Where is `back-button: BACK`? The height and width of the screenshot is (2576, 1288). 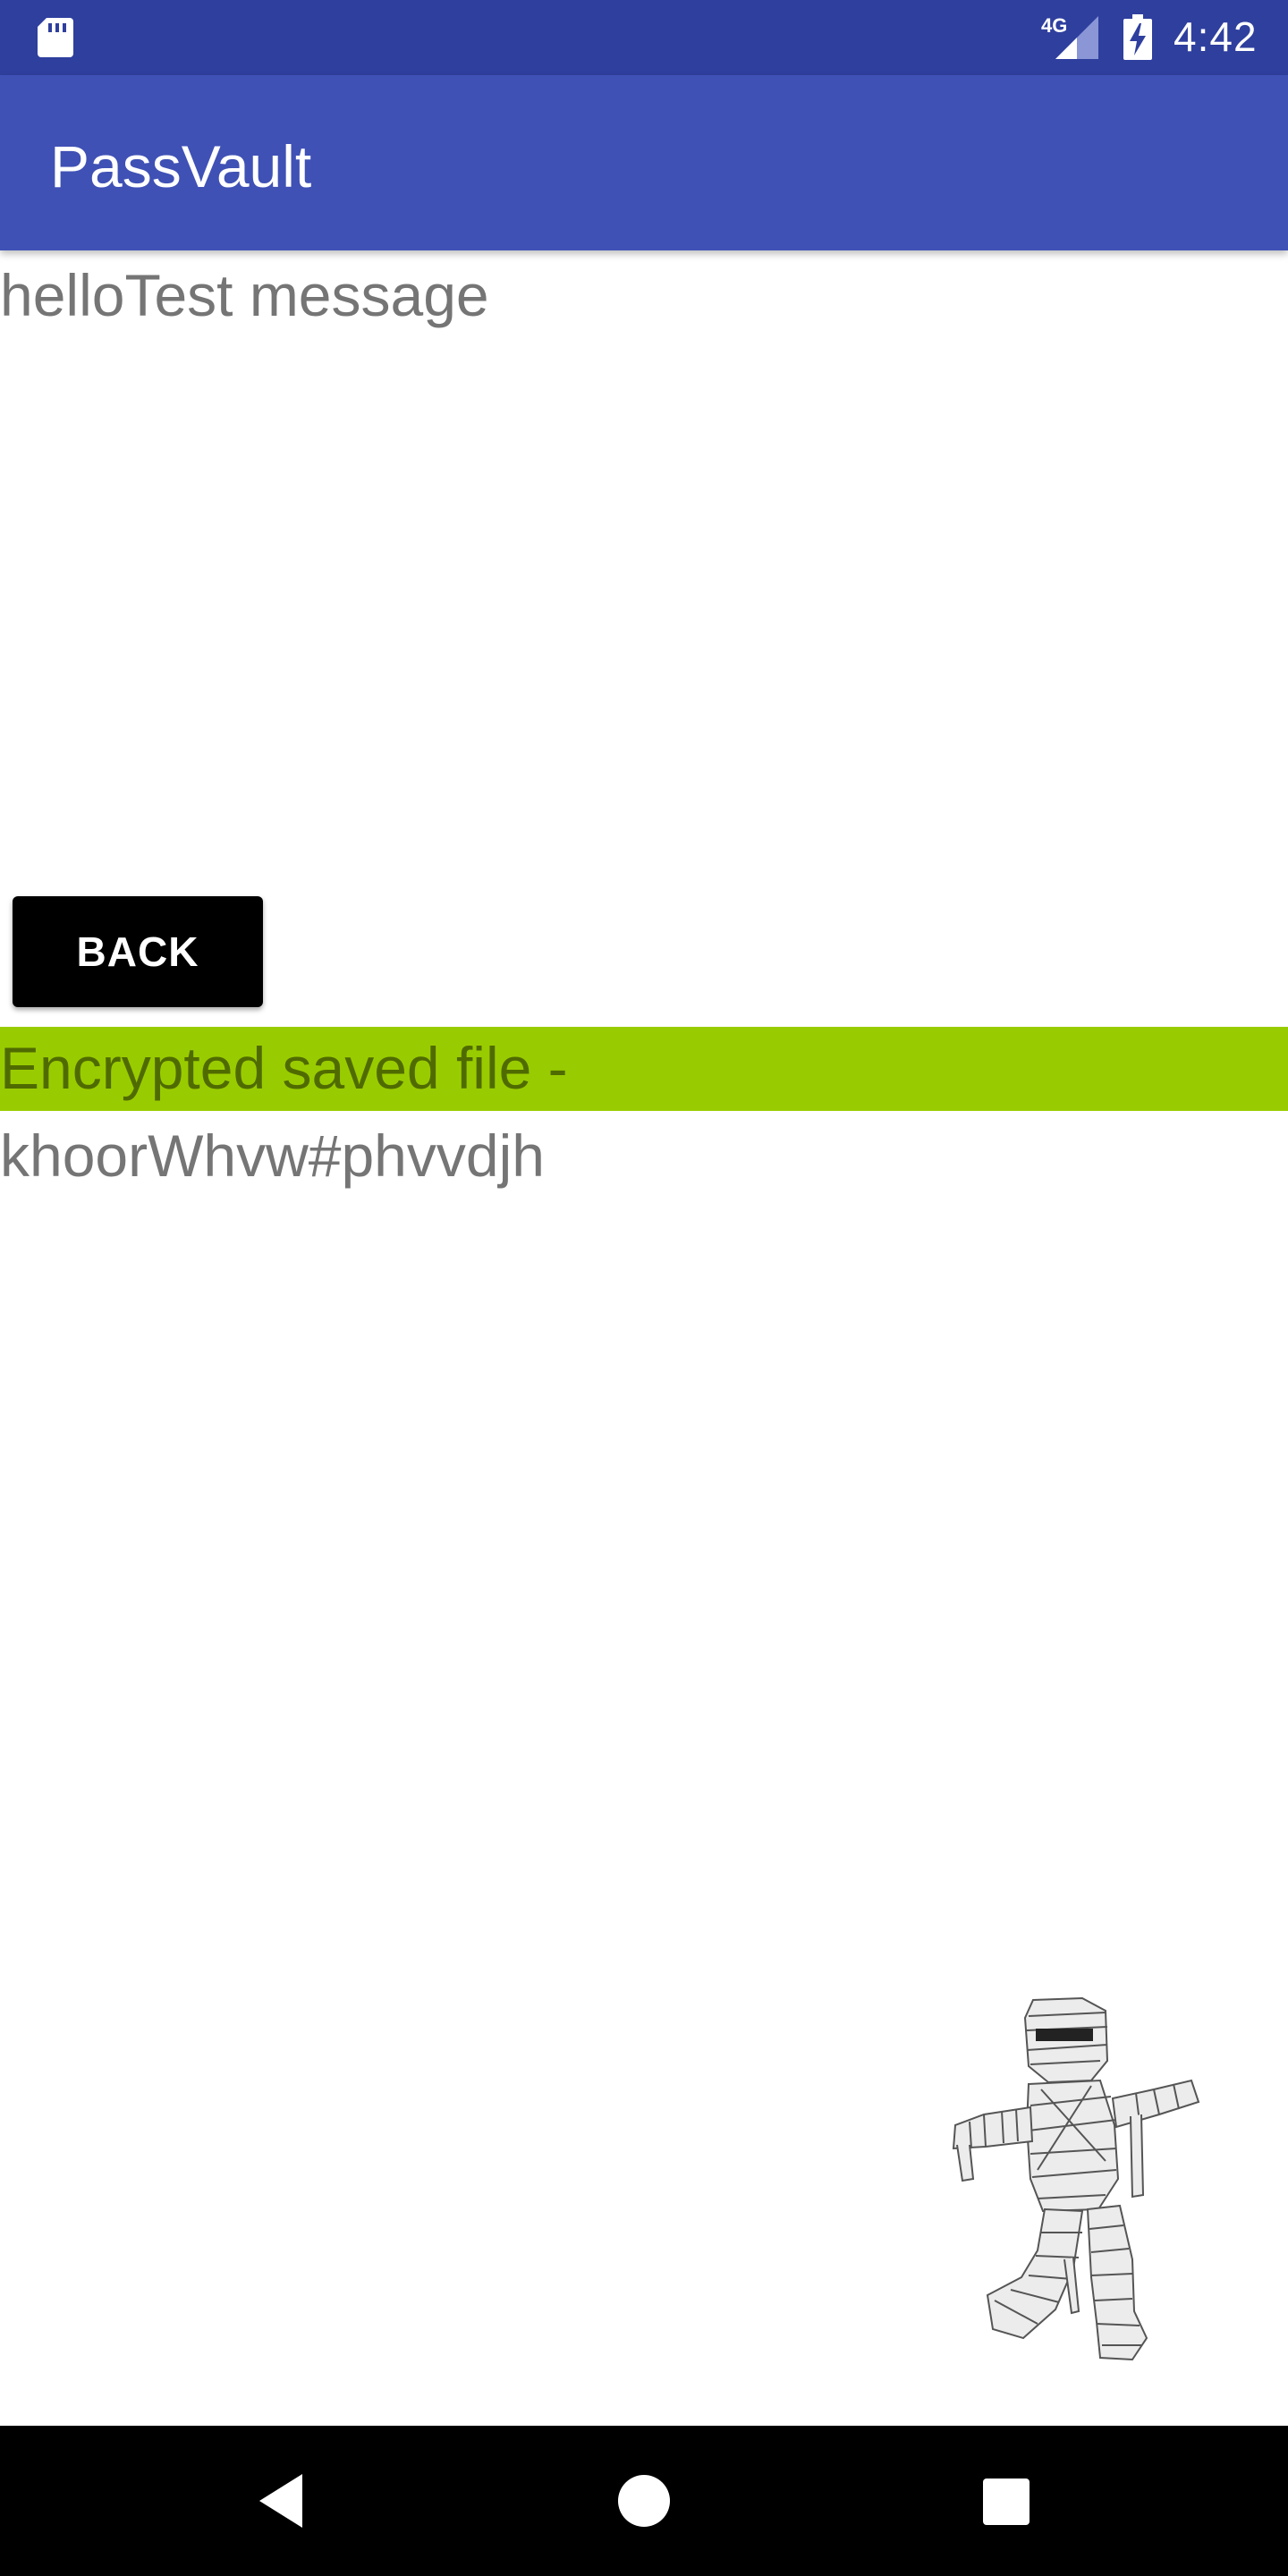 back-button: BACK is located at coordinates (138, 951).